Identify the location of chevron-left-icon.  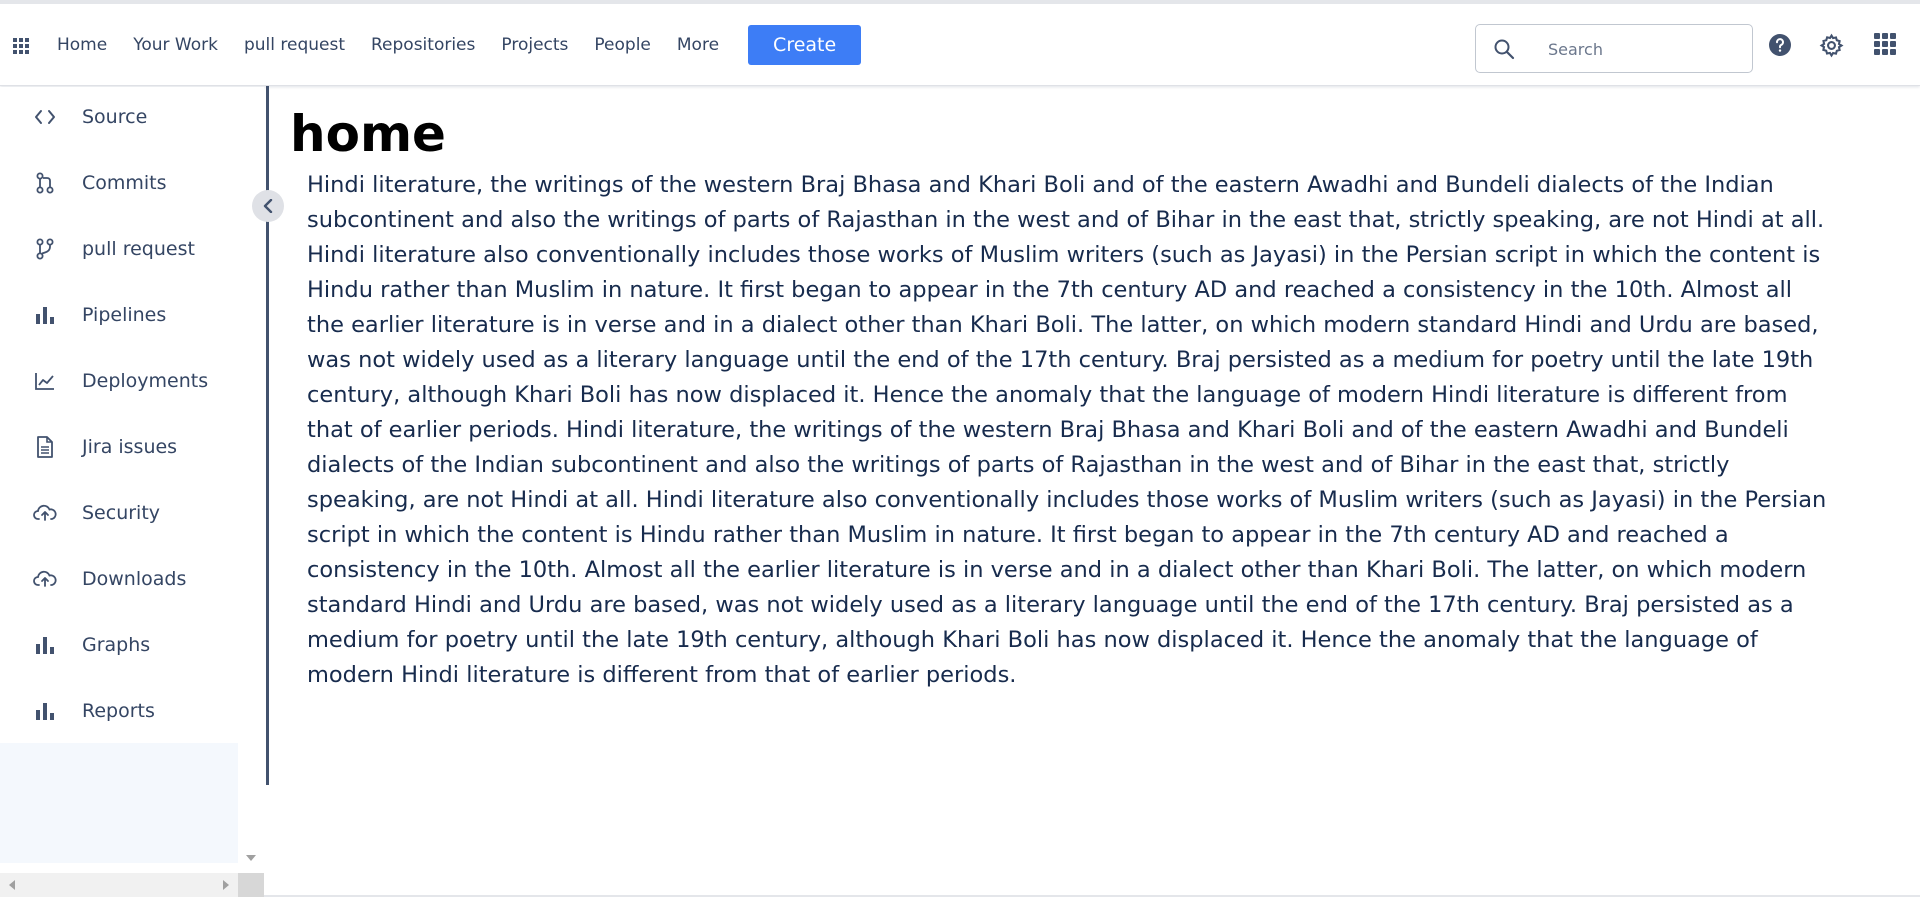
(268, 206).